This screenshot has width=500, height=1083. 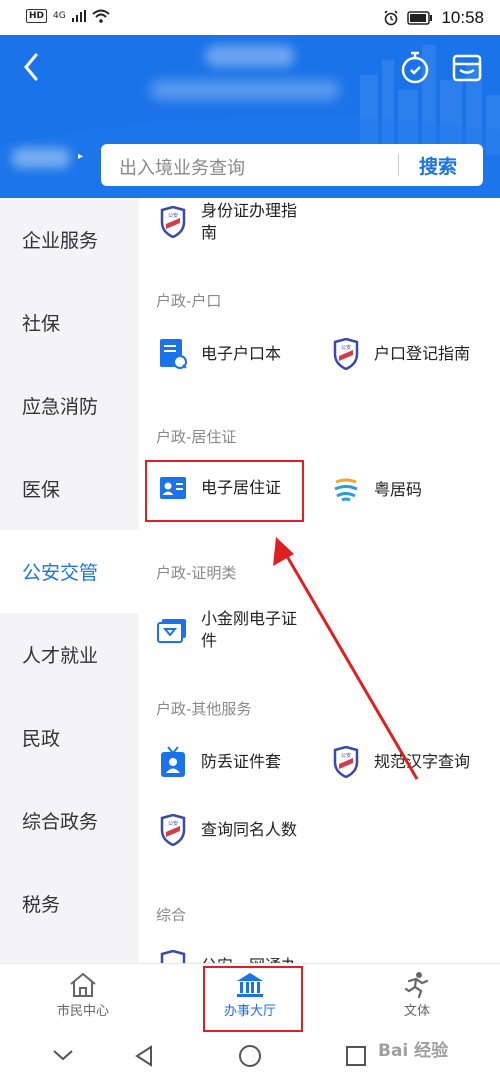 I want to click on service-label-line1: 小金刚电子证, so click(x=249, y=618).